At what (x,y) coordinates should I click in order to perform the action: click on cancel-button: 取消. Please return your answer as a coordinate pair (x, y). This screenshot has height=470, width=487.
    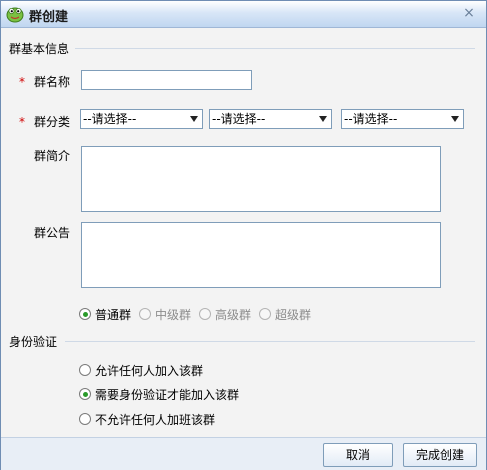
    Looking at the image, I should click on (358, 455).